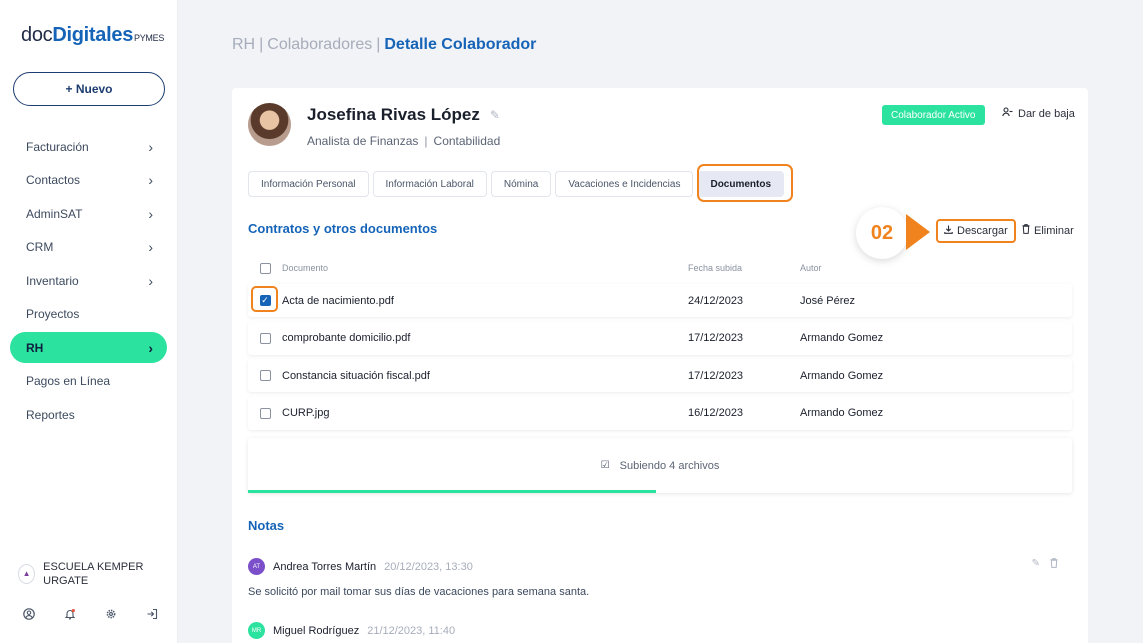 This screenshot has width=1143, height=643. Describe the element at coordinates (485, 268) in the screenshot. I see `column-header-documento: Documento` at that location.